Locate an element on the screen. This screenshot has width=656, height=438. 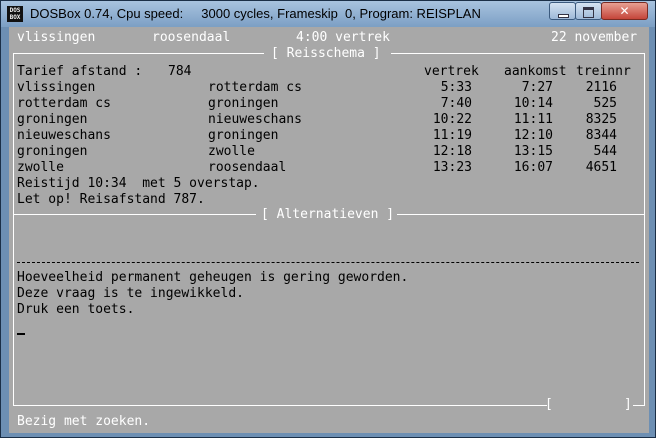
row-to: roosendaal is located at coordinates (247, 167).